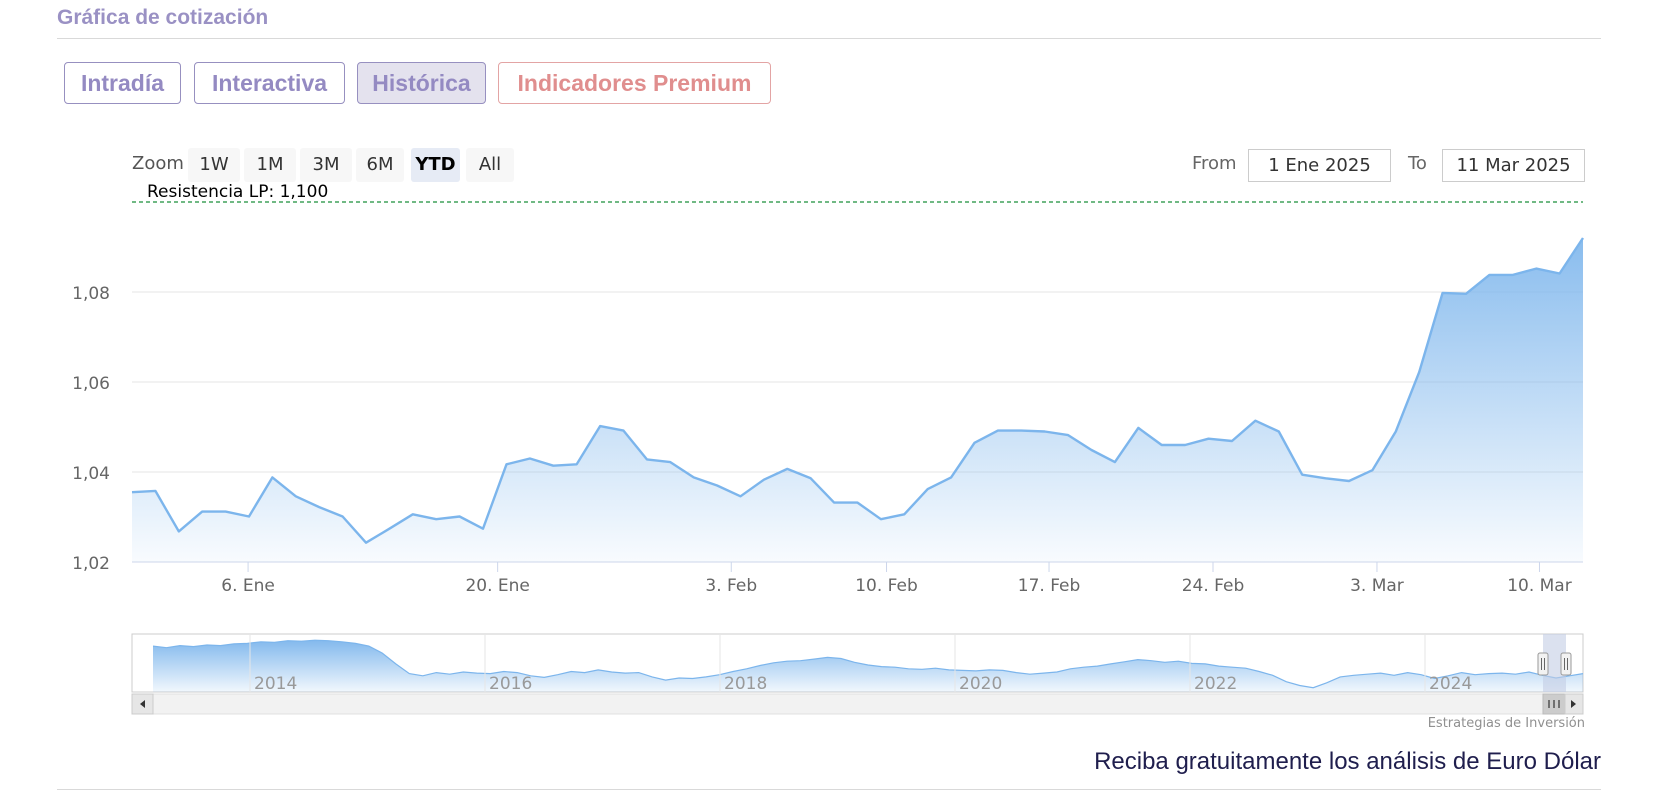 This screenshot has width=1657, height=791. What do you see at coordinates (857, 704) in the screenshot?
I see `scrollbar-track` at bounding box center [857, 704].